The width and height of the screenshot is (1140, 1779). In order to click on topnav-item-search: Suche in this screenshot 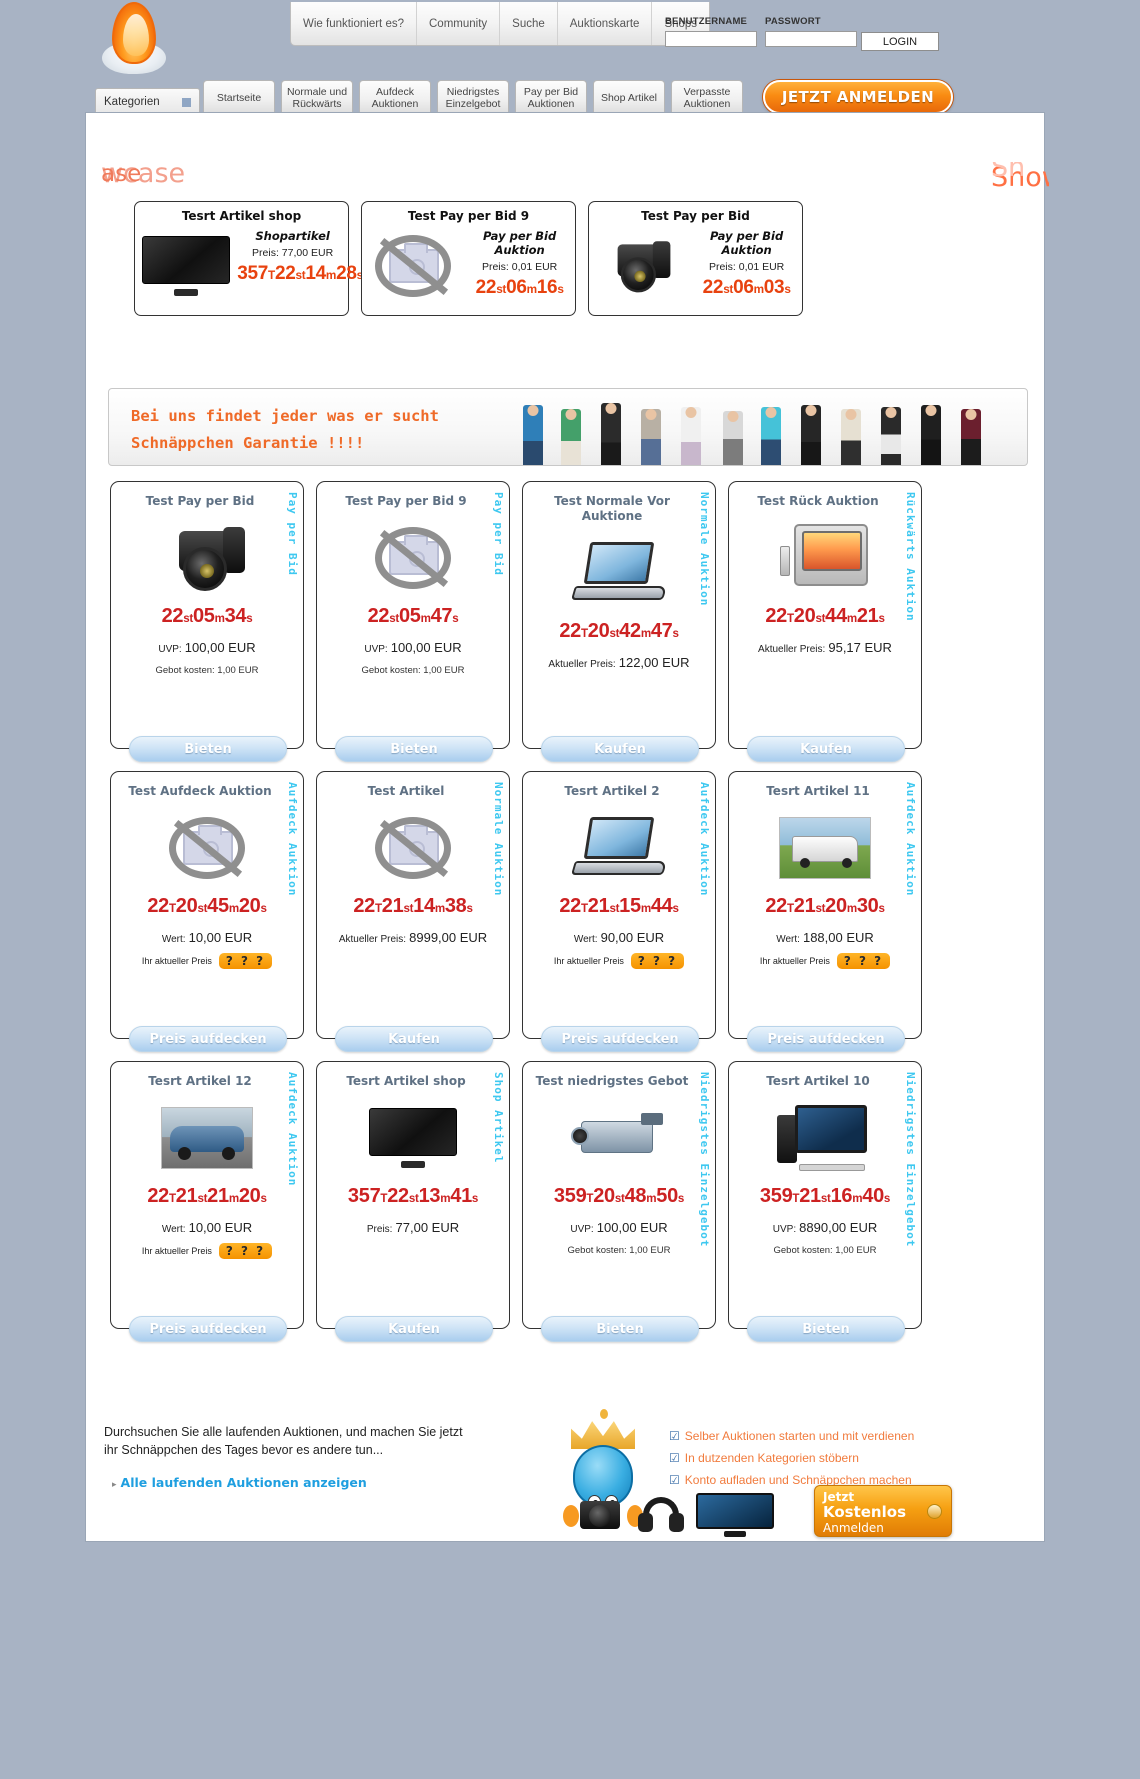, I will do `click(529, 23)`.